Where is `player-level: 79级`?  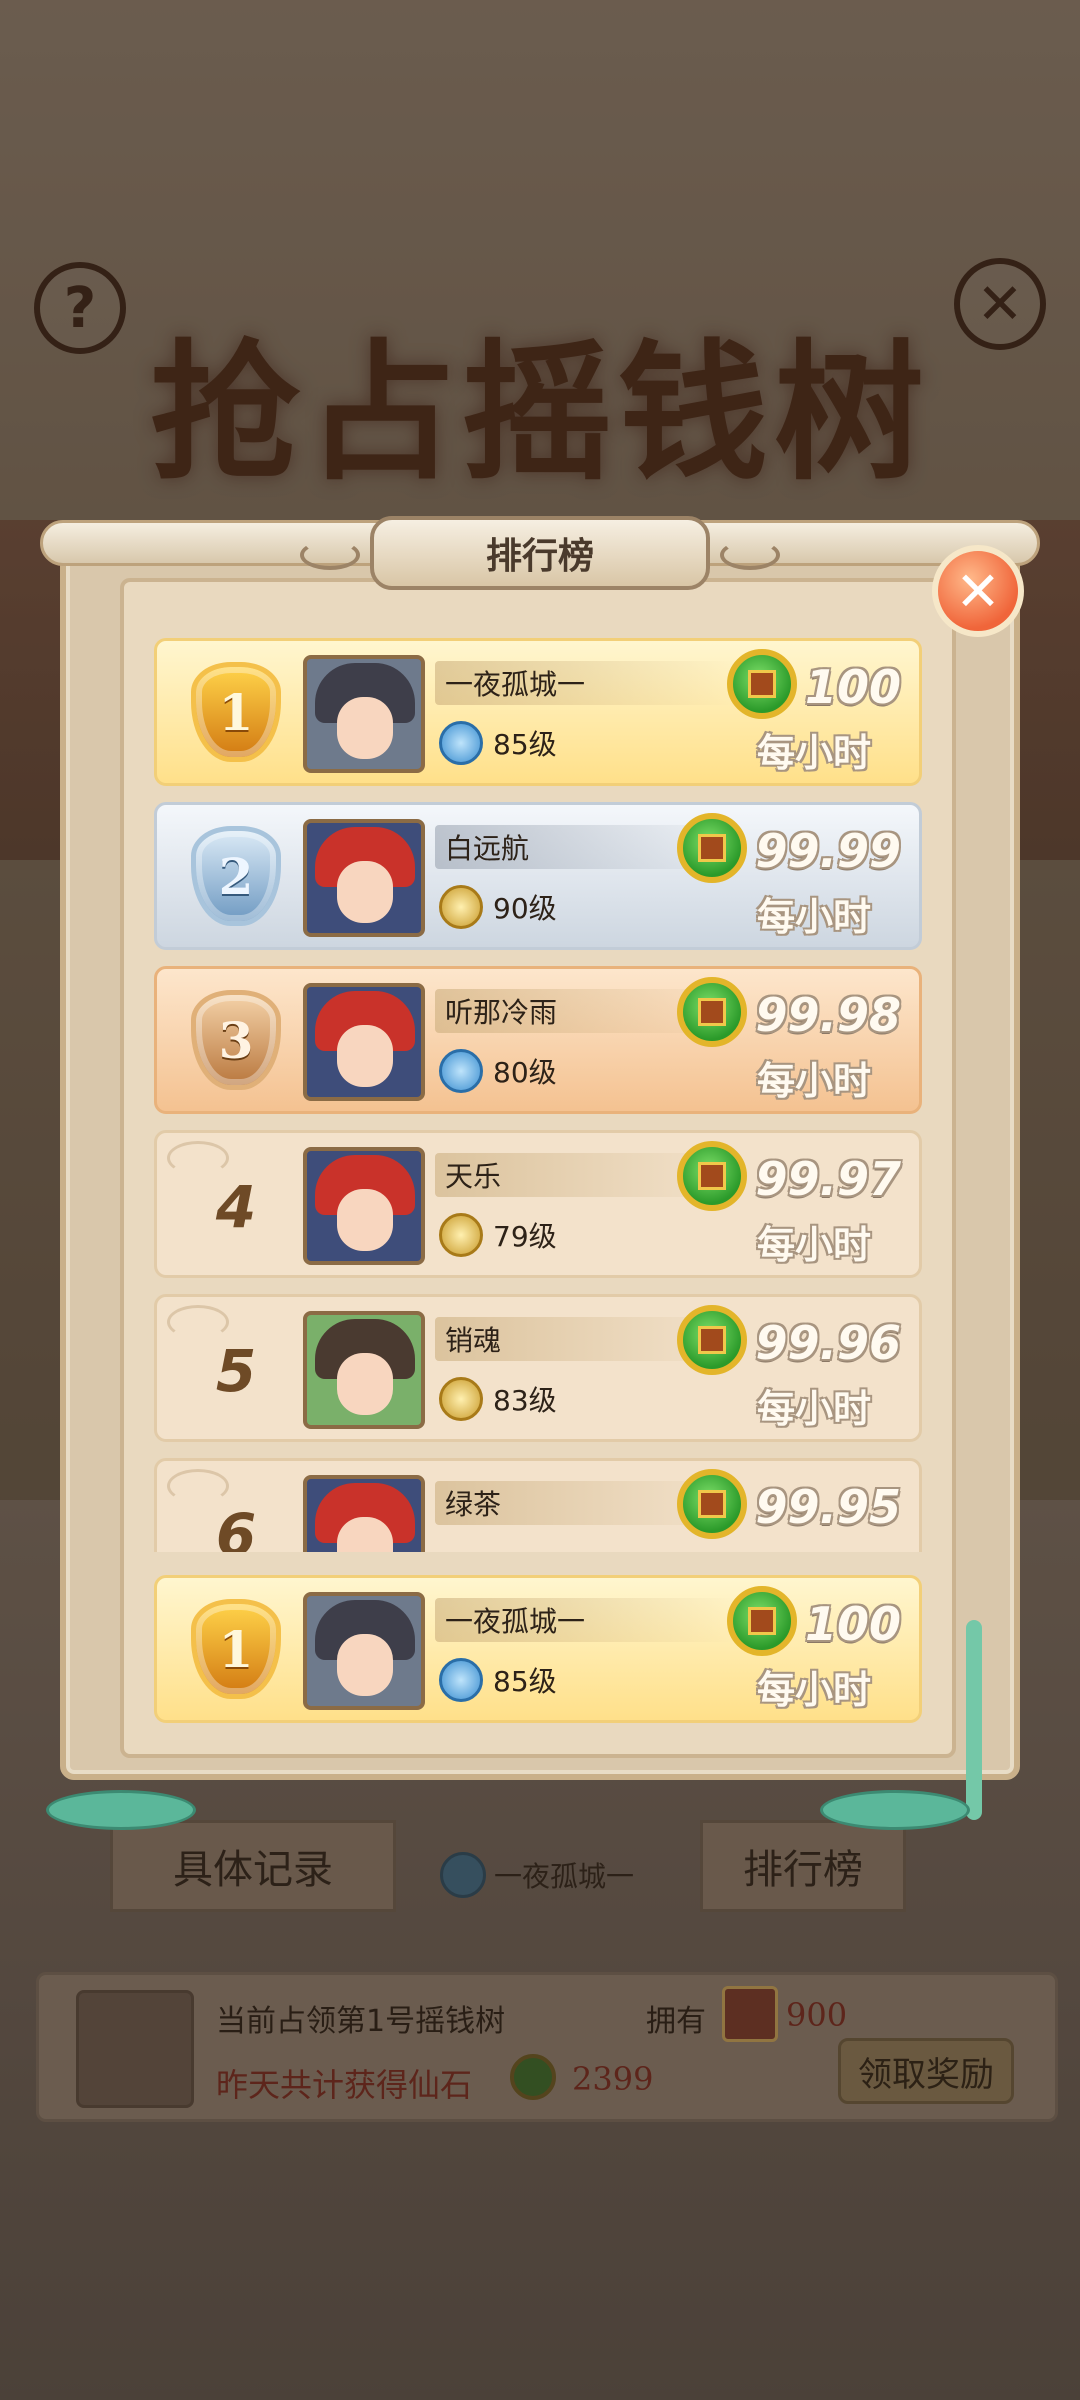 player-level: 79级 is located at coordinates (498, 1235).